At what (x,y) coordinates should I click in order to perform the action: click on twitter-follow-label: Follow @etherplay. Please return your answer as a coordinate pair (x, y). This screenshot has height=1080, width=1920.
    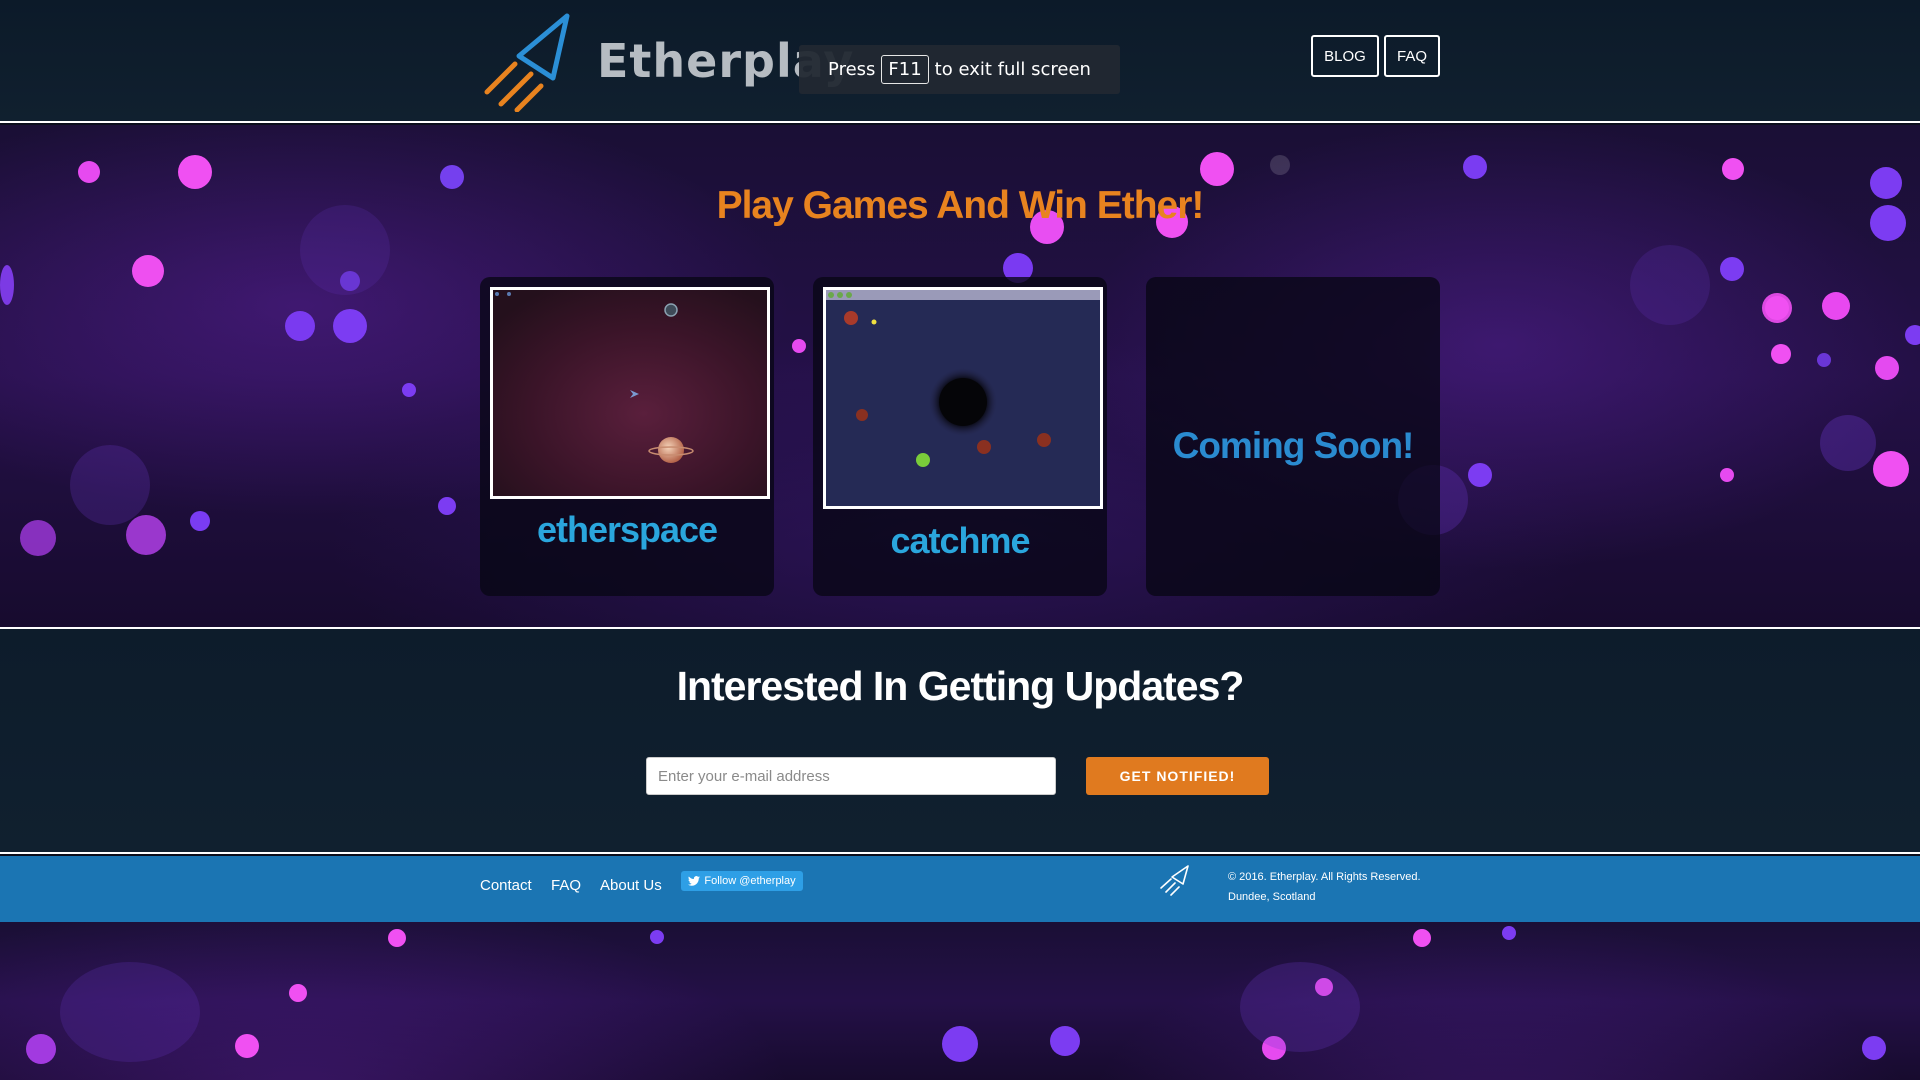
    Looking at the image, I should click on (750, 881).